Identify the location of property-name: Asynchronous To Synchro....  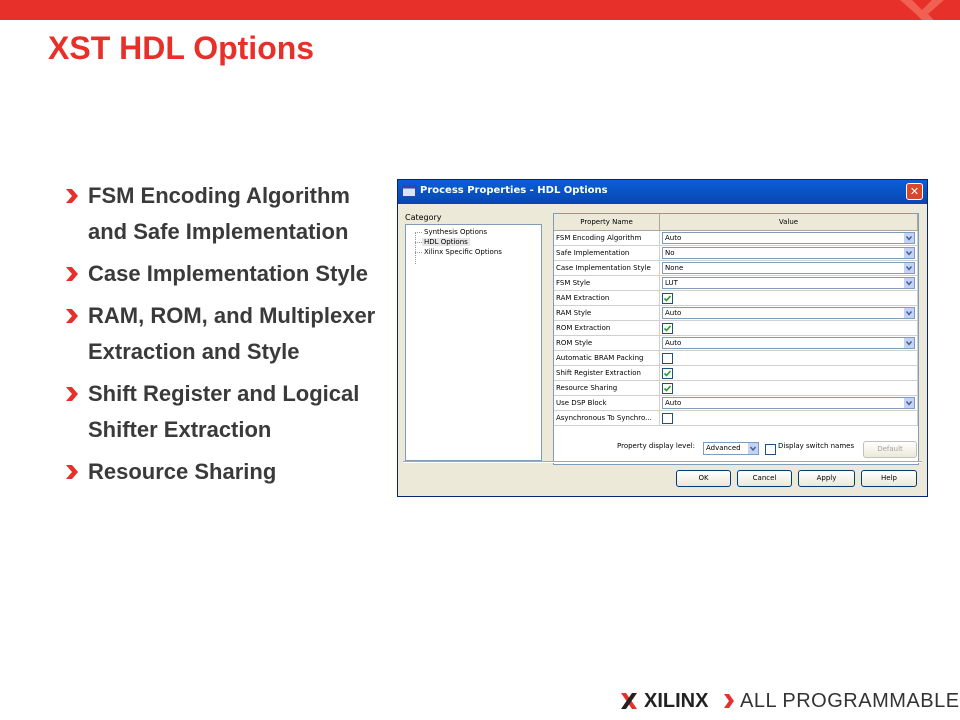
(607, 418).